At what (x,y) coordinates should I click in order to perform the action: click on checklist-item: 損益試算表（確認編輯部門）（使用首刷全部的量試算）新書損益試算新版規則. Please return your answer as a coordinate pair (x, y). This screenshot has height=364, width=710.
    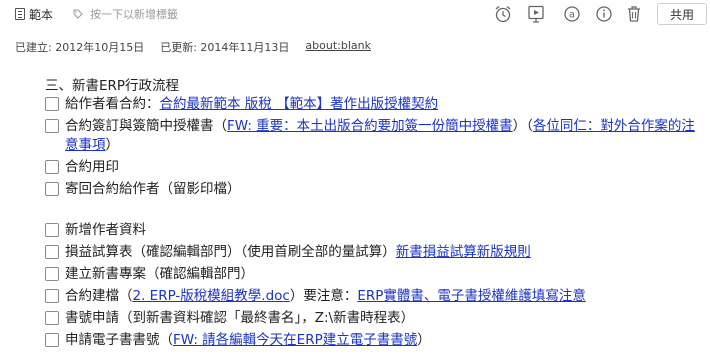
    Looking at the image, I should click on (370, 252).